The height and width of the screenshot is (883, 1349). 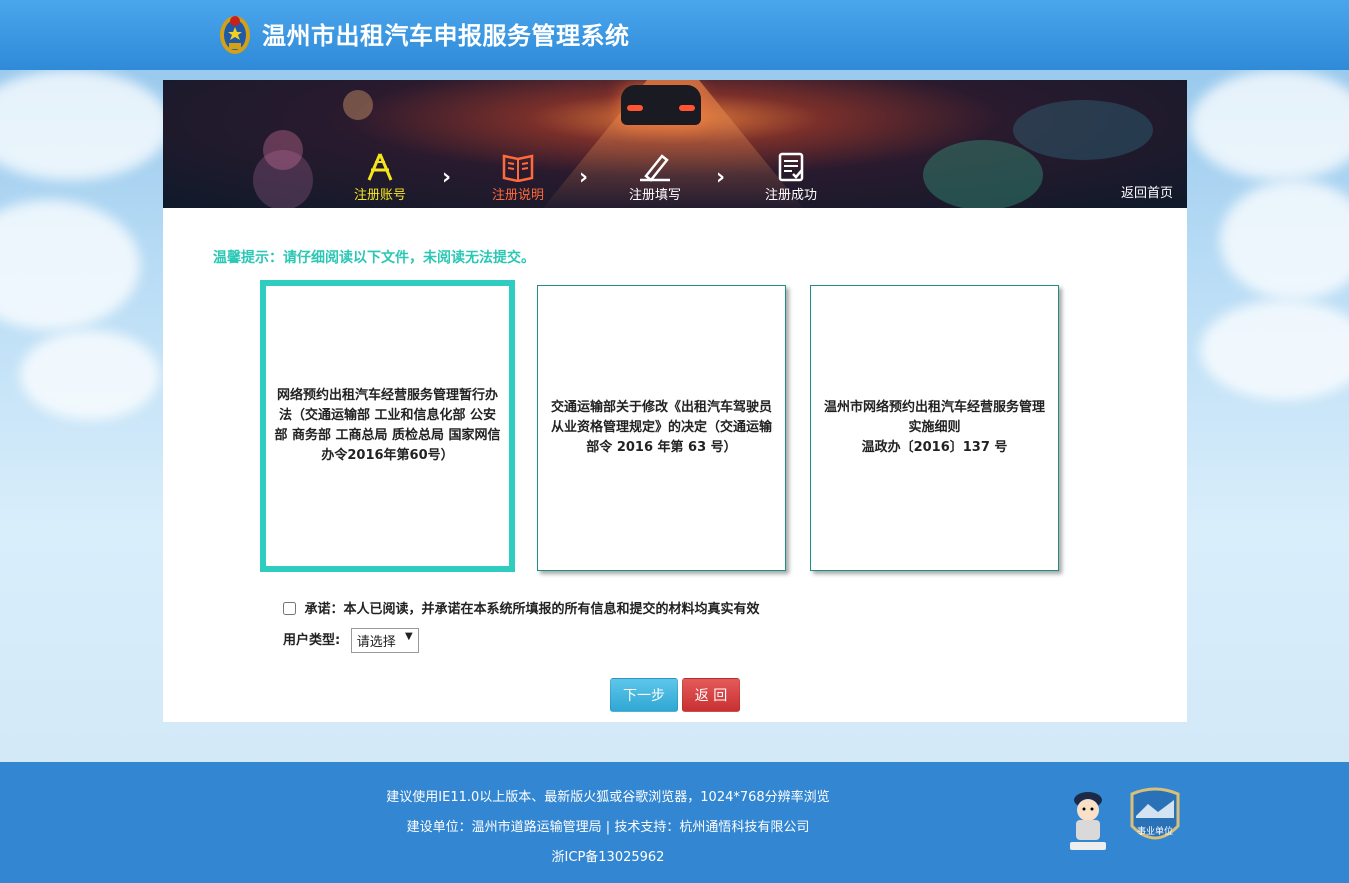 I want to click on banner: 注册账号 › 注册说明 › 注册填写 › 注册成功 返回首页, so click(x=675, y=144).